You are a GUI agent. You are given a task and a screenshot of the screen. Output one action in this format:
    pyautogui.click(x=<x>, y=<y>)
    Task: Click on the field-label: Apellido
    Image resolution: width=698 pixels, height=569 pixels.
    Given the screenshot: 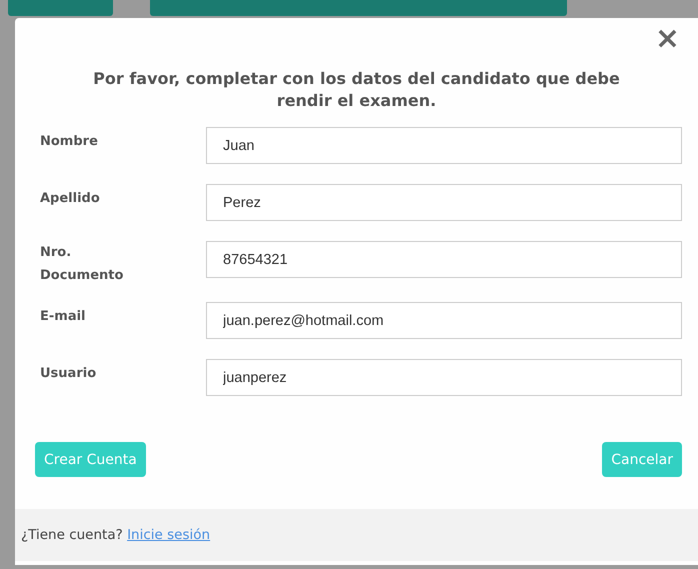 What is the action you would take?
    pyautogui.click(x=70, y=199)
    